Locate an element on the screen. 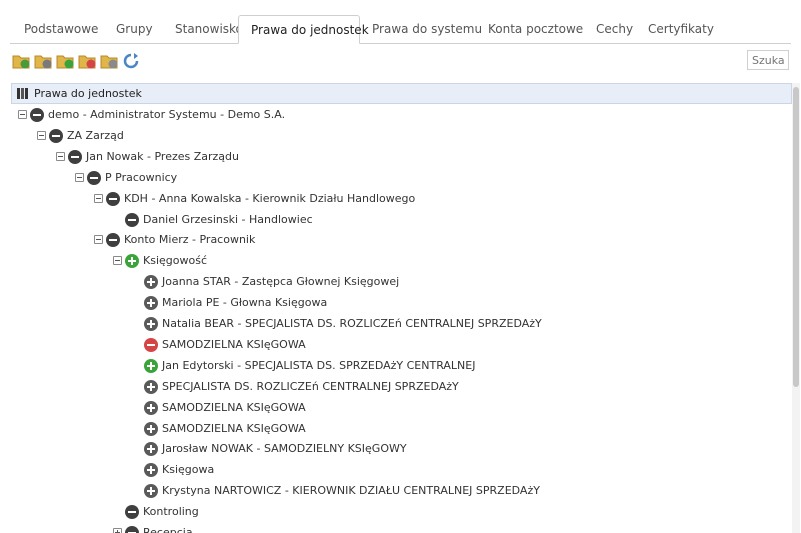 The width and height of the screenshot is (801, 533). tree-node: Mariola PE - Głowna Księgowa is located at coordinates (401, 303).